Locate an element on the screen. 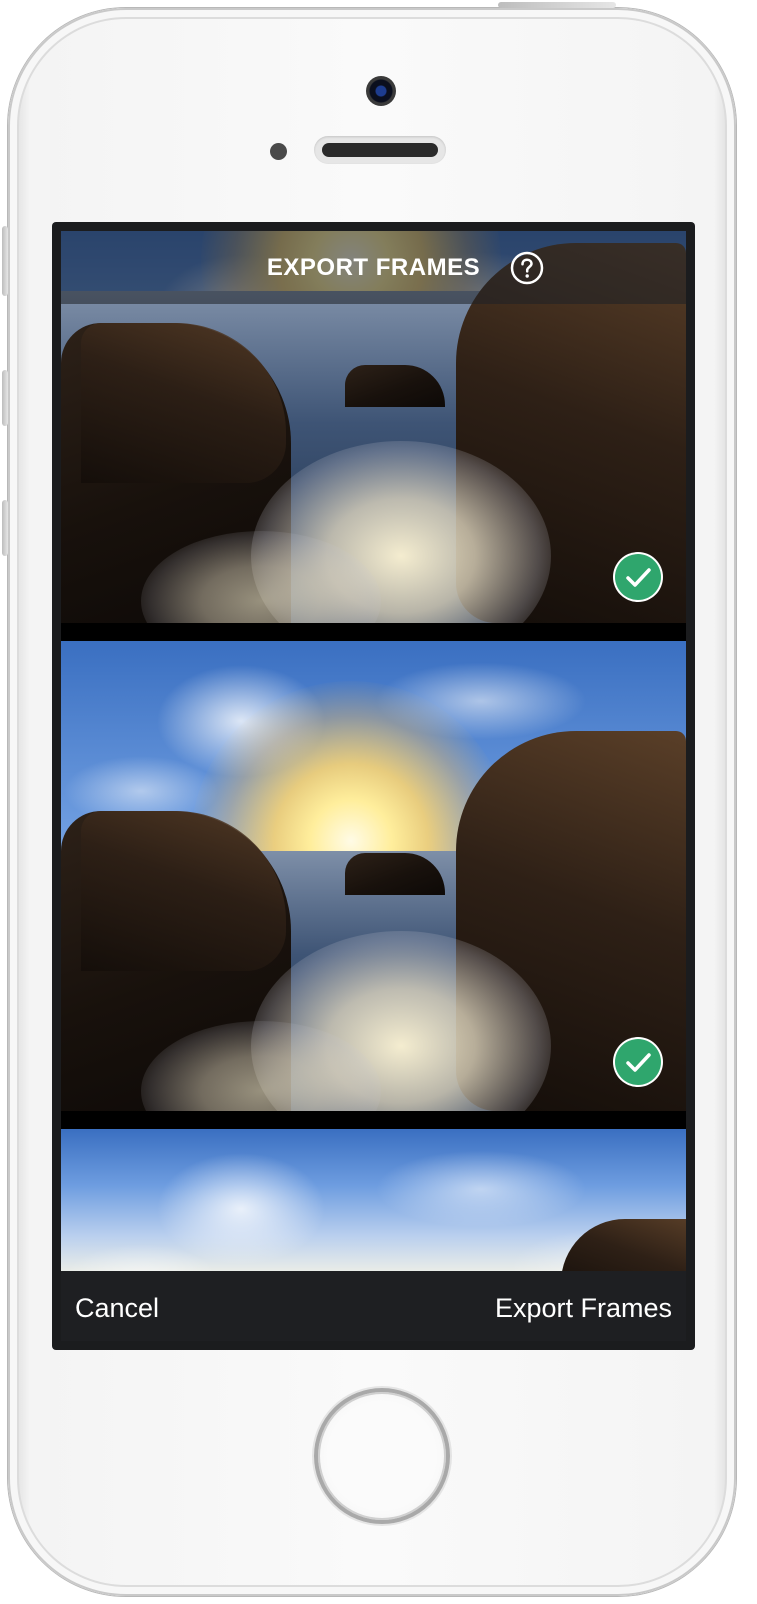 This screenshot has height=1604, width=757. question-circle-icon is located at coordinates (527, 268).